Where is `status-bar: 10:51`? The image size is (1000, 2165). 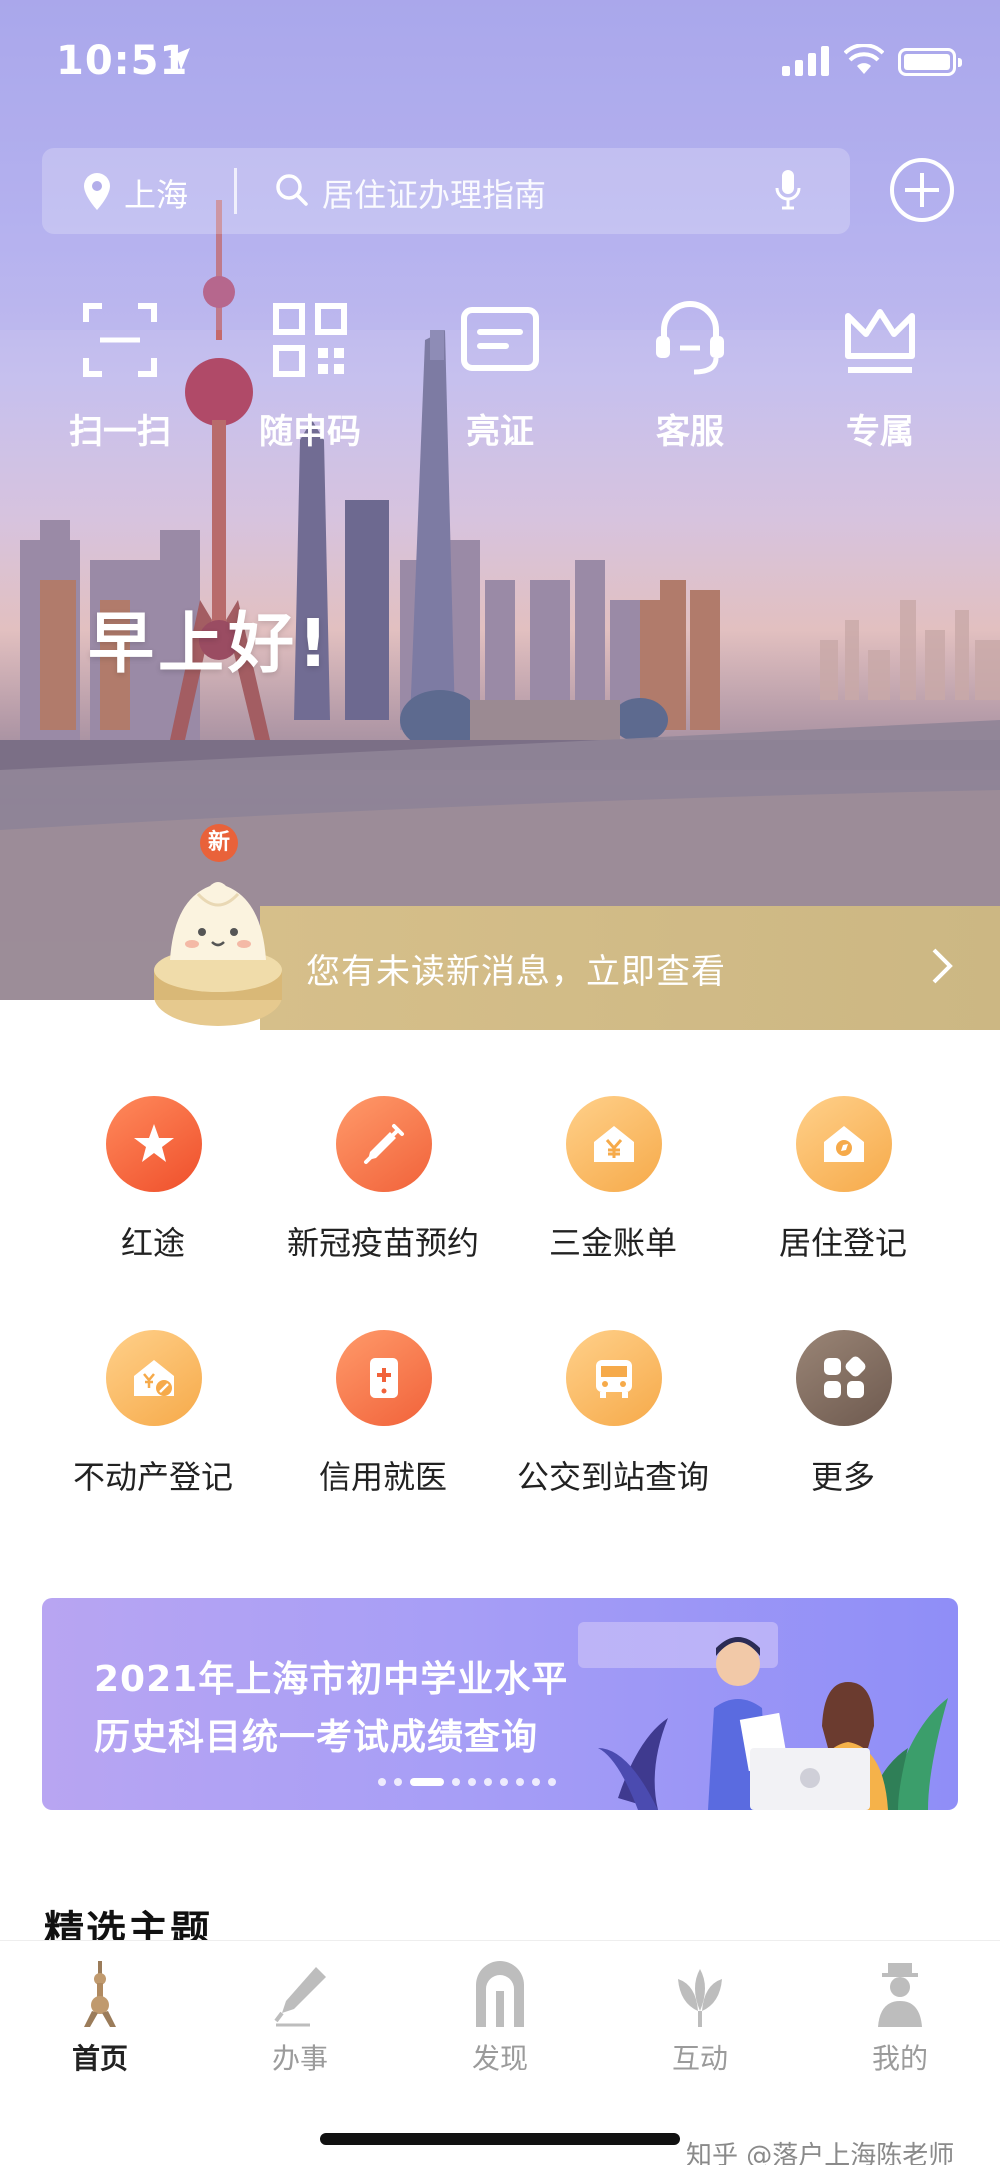 status-bar: 10:51 is located at coordinates (500, 60).